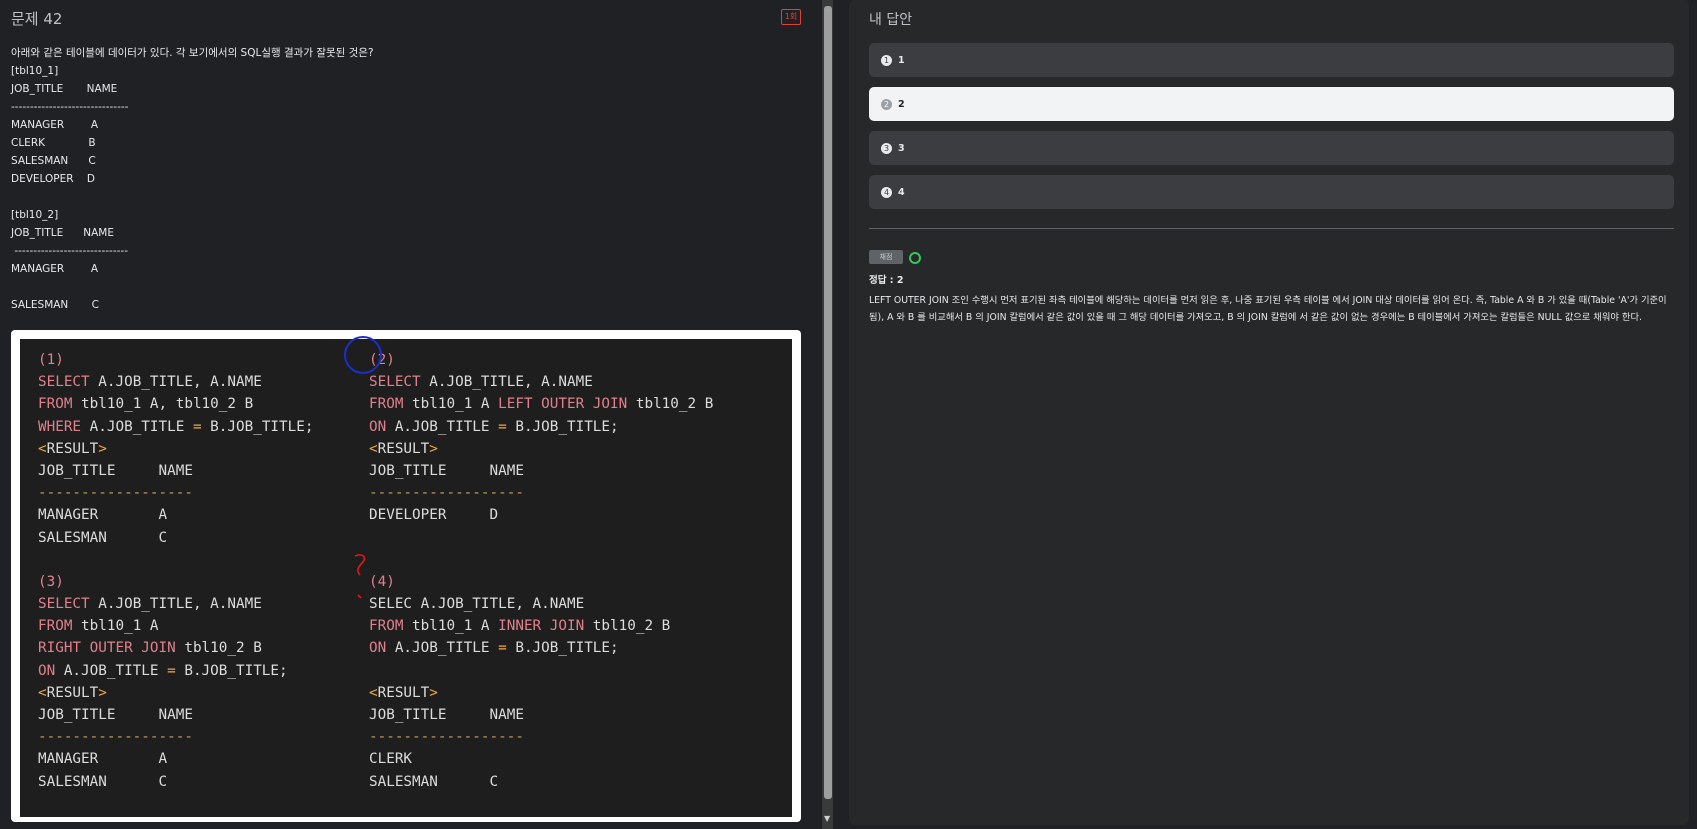 The image size is (1697, 829). Describe the element at coordinates (1271, 192) in the screenshot. I see `answer-option-4: 4 4` at that location.